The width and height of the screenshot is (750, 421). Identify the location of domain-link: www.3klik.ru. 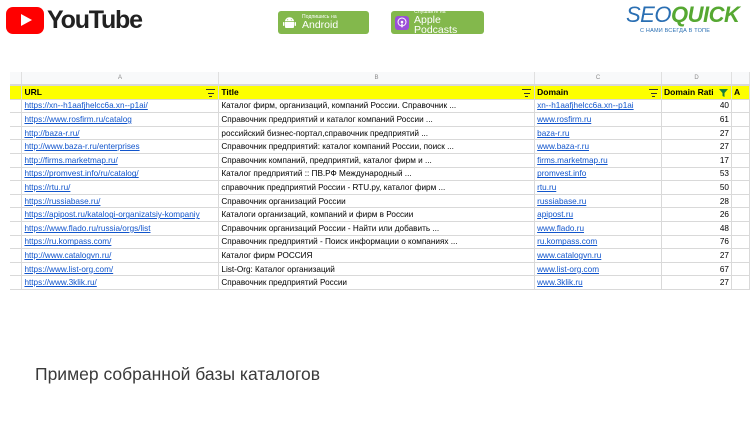
(598, 282).